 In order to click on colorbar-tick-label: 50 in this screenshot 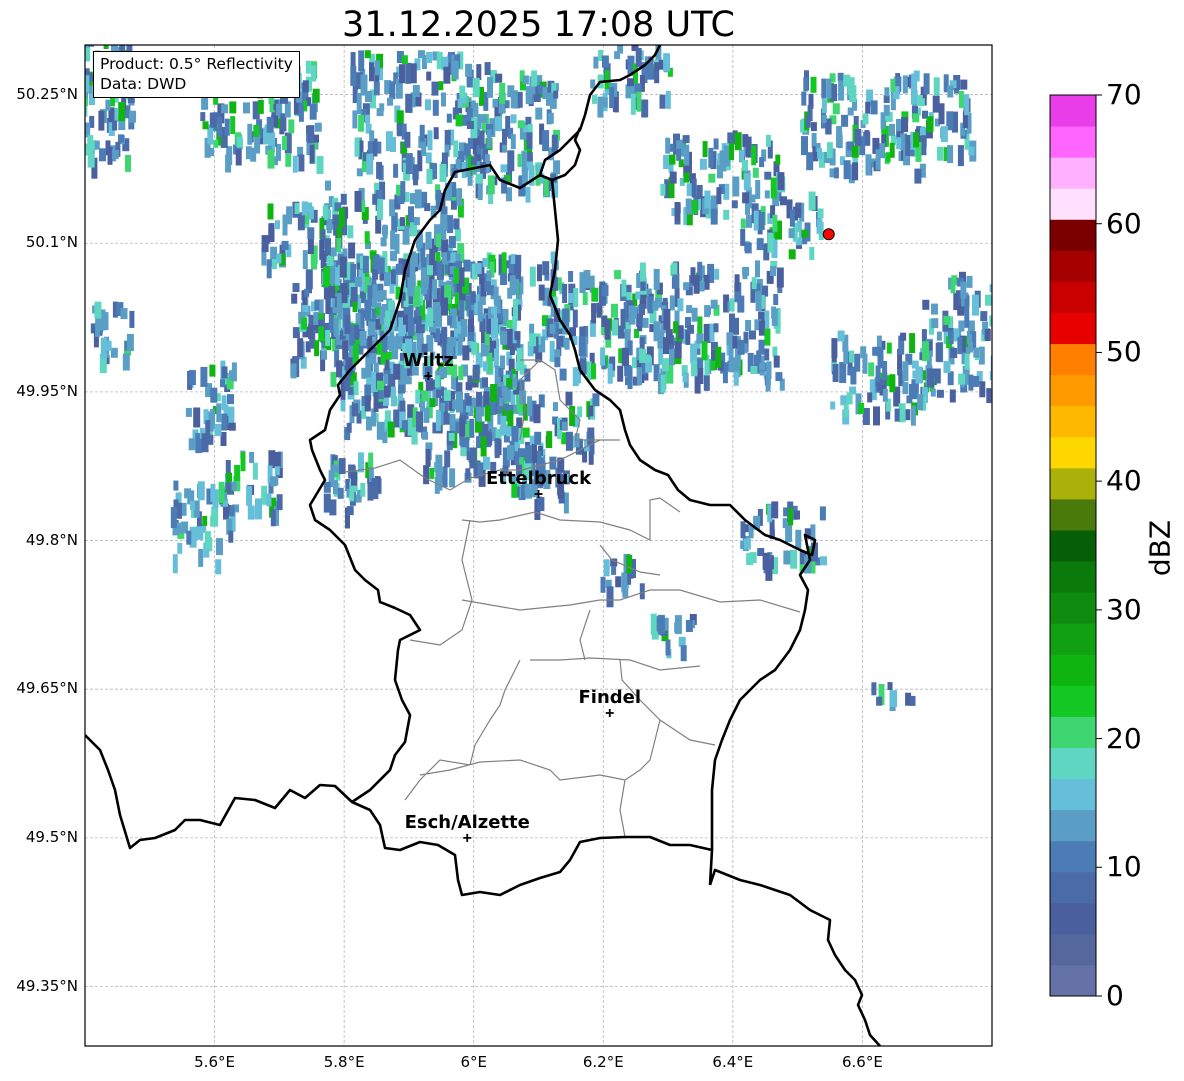, I will do `click(1124, 352)`.